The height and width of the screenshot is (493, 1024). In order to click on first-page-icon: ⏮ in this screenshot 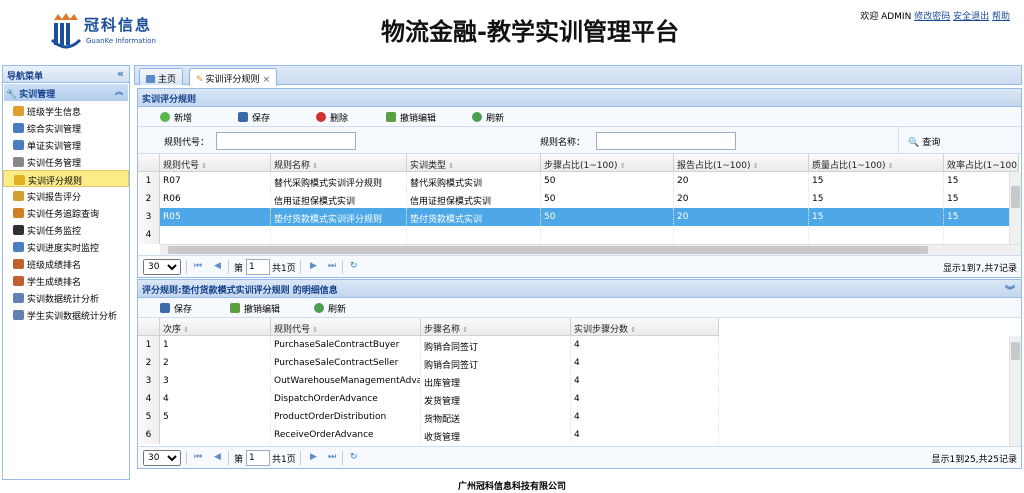, I will do `click(198, 457)`.